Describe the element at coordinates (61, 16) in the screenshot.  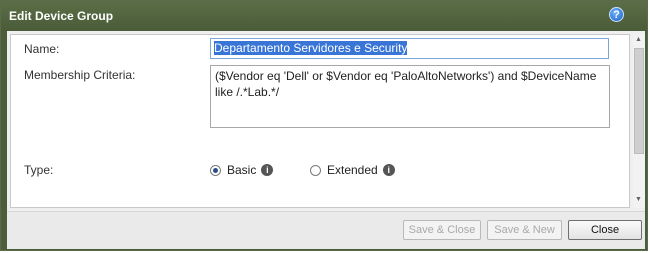
I see `dialog-title: Edit Device Group` at that location.